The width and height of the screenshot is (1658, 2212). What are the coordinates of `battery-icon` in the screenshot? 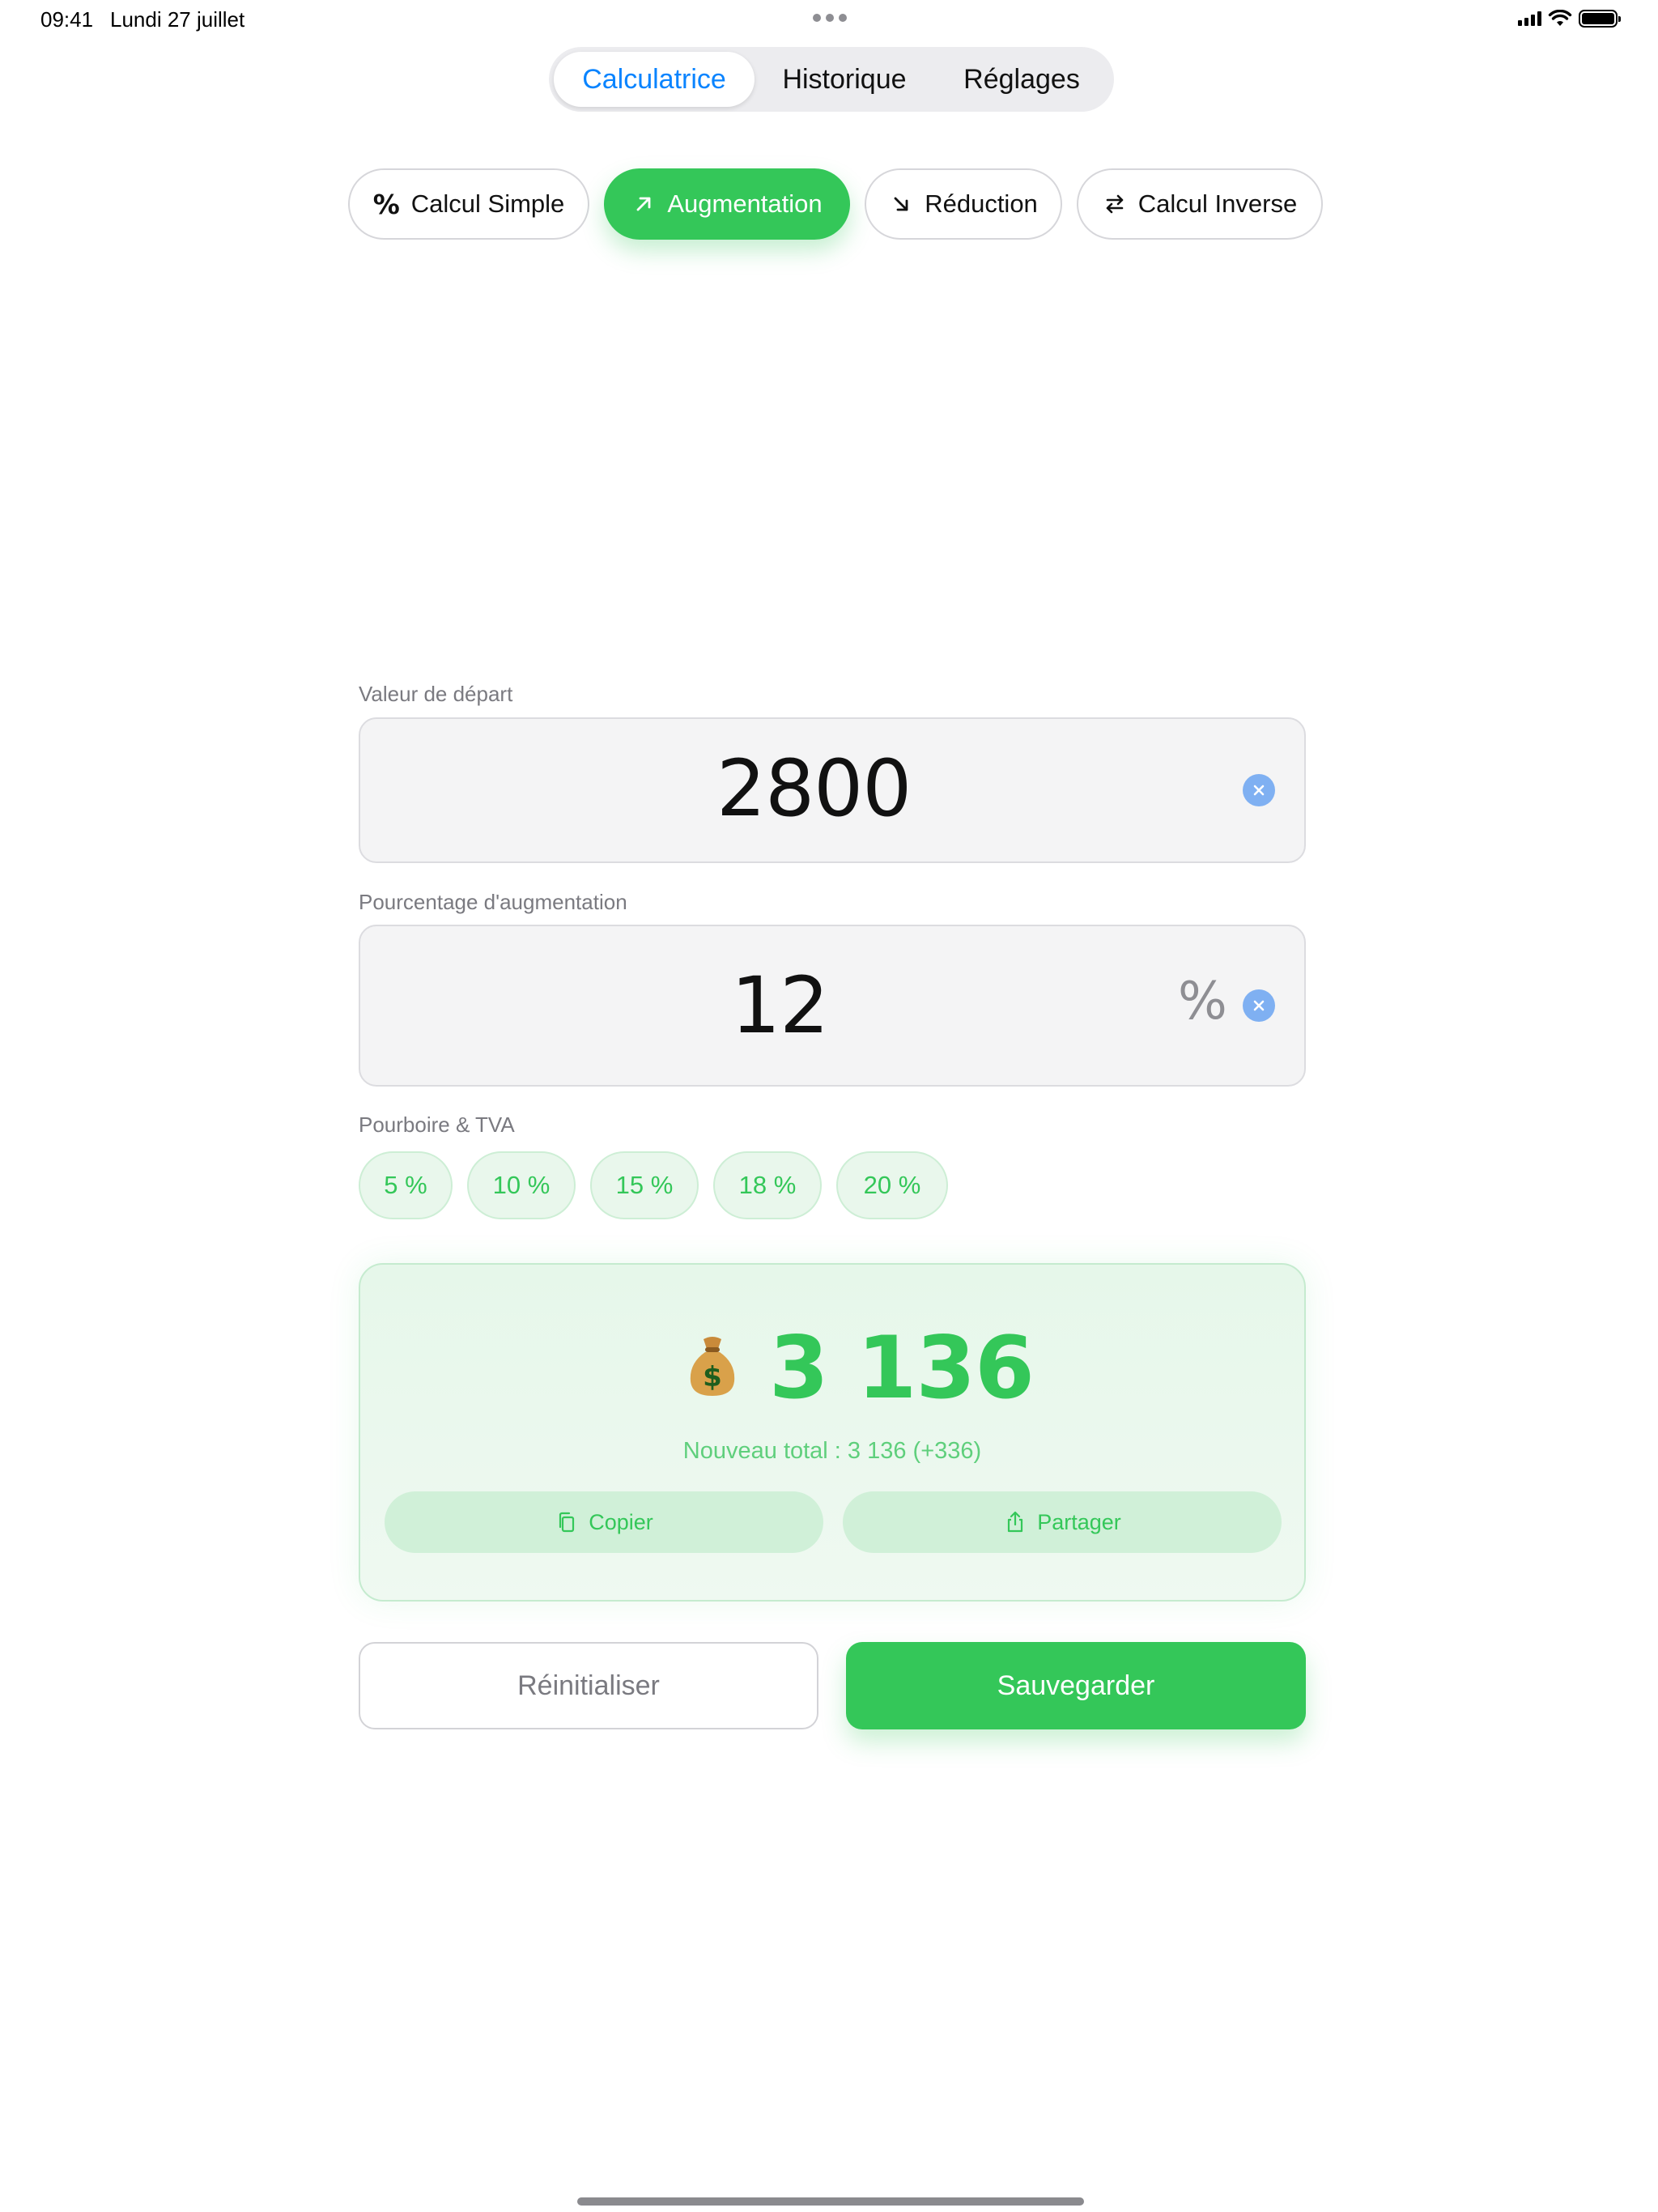 It's located at (1600, 19).